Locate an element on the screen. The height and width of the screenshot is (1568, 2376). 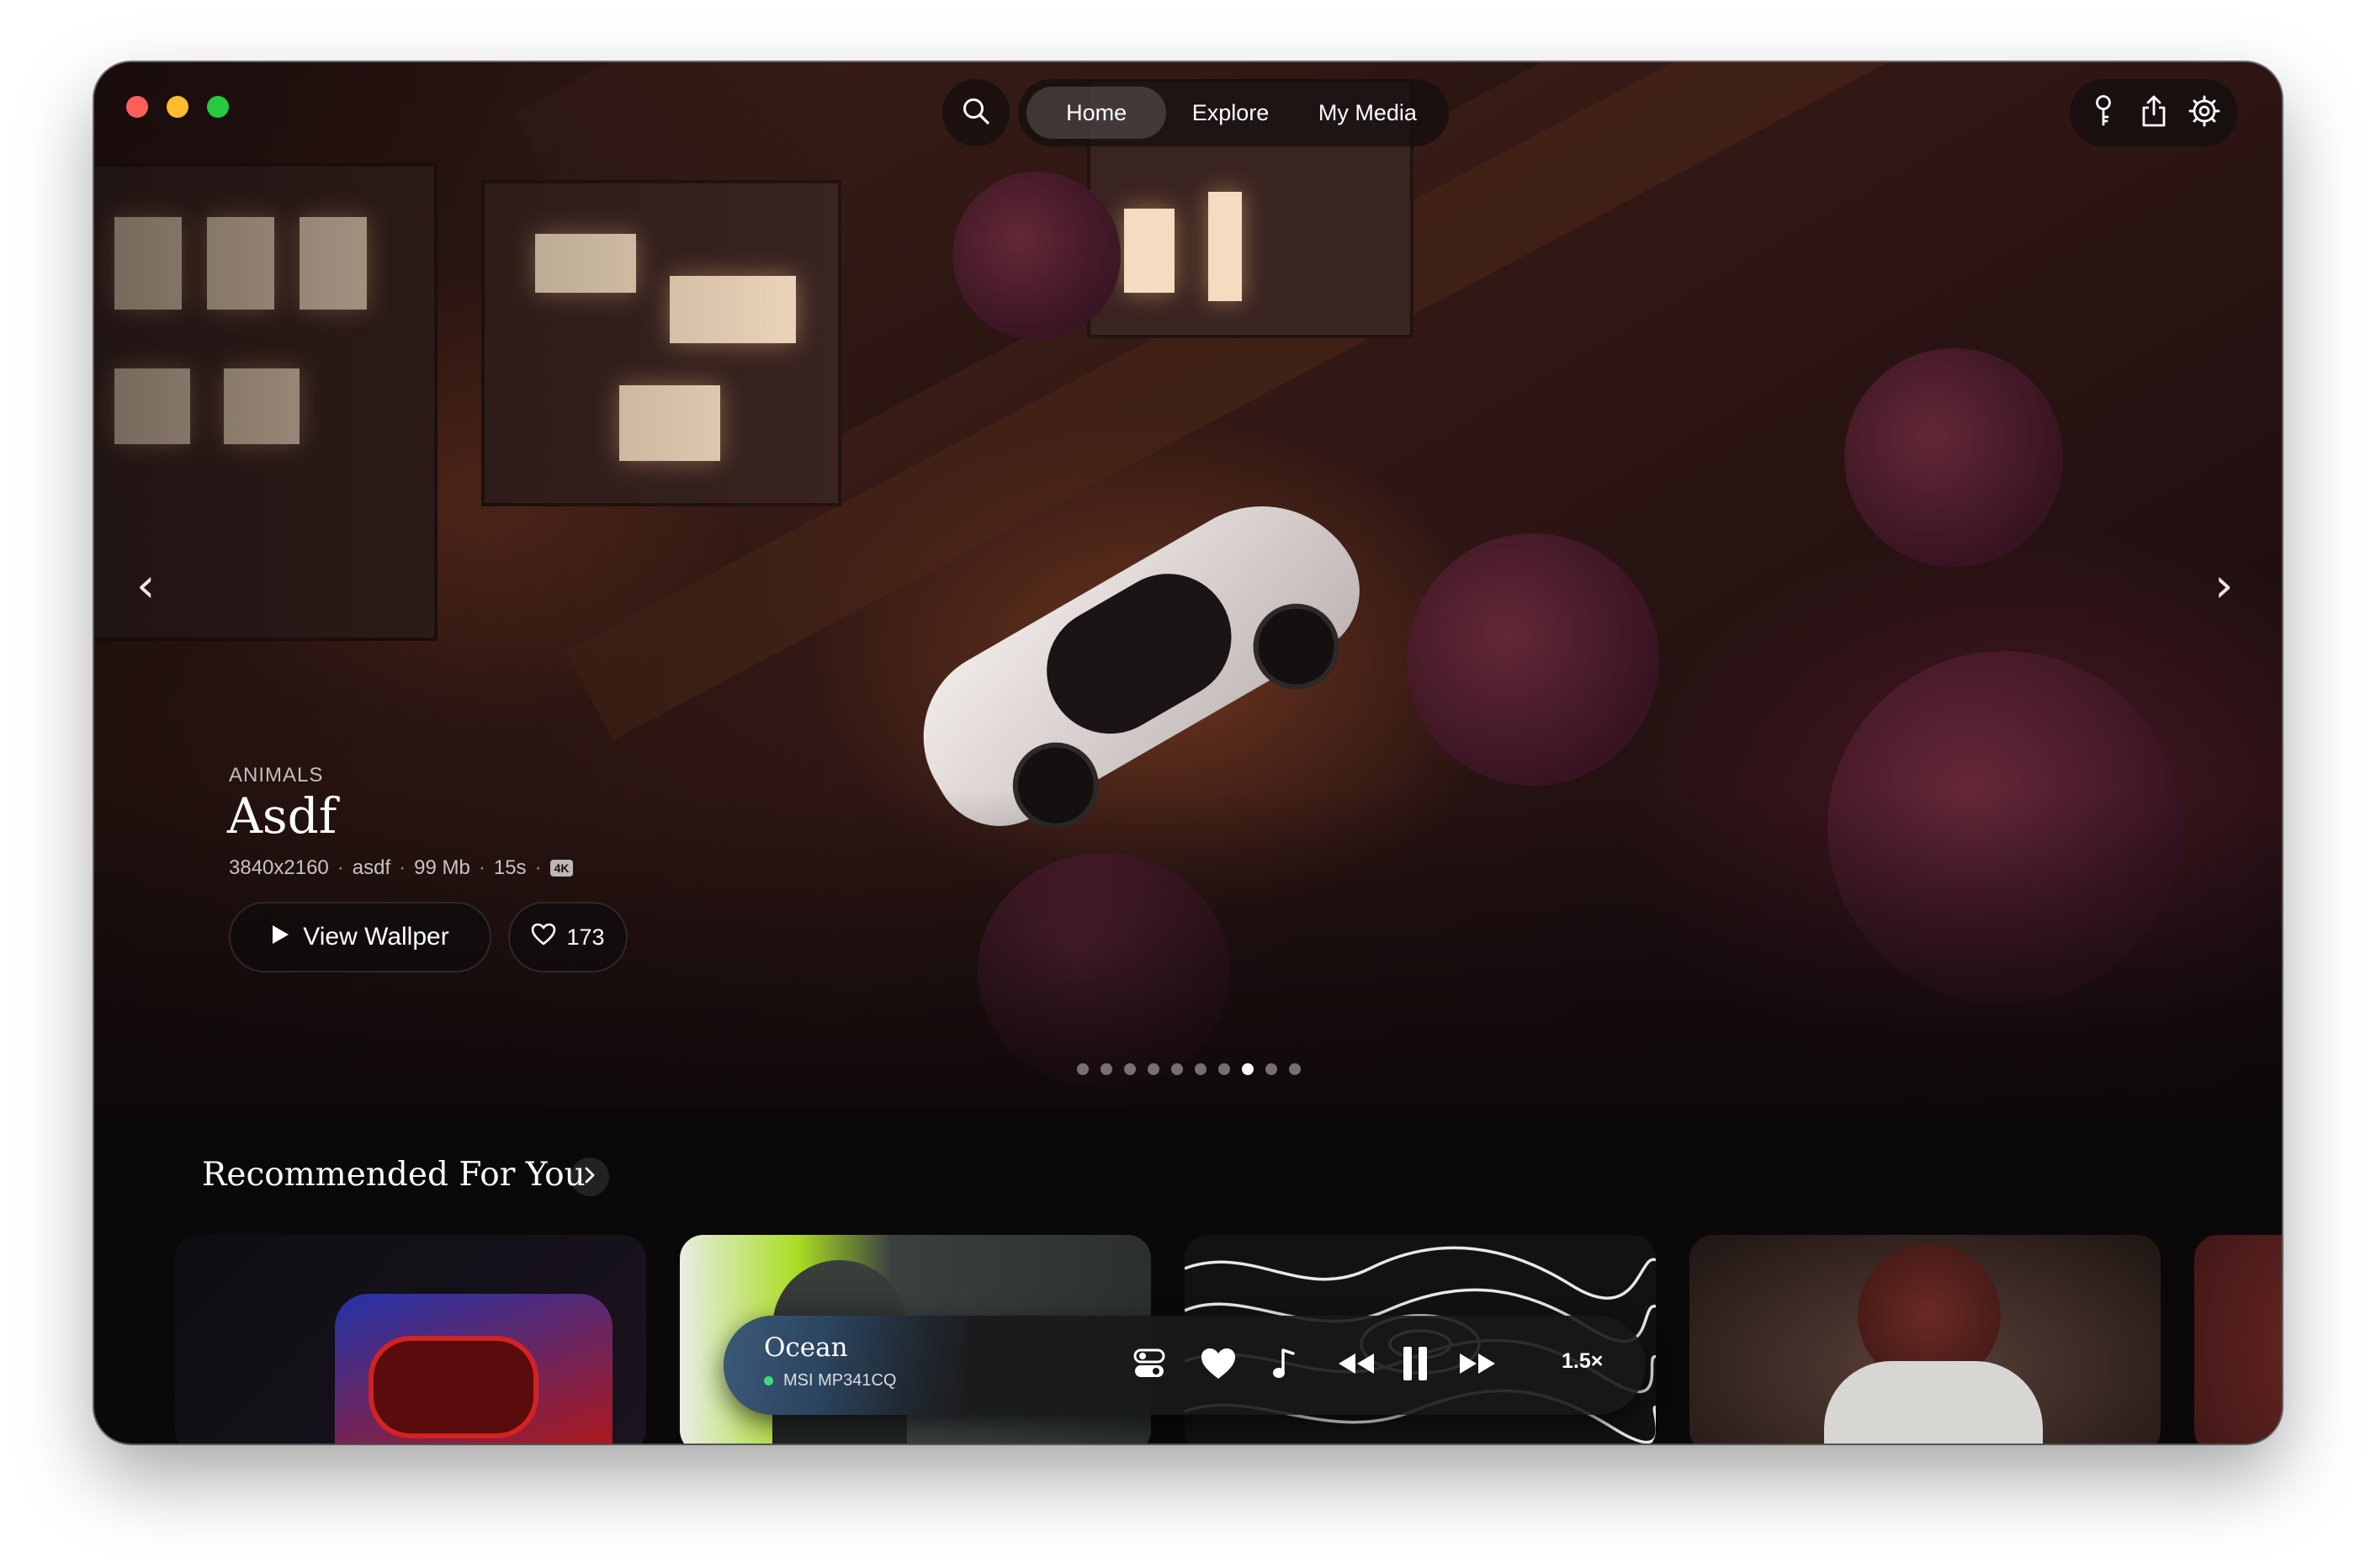
hero-meta: 3840x2160 · asdf · 99 Mb · 15s · 4K is located at coordinates (401, 868).